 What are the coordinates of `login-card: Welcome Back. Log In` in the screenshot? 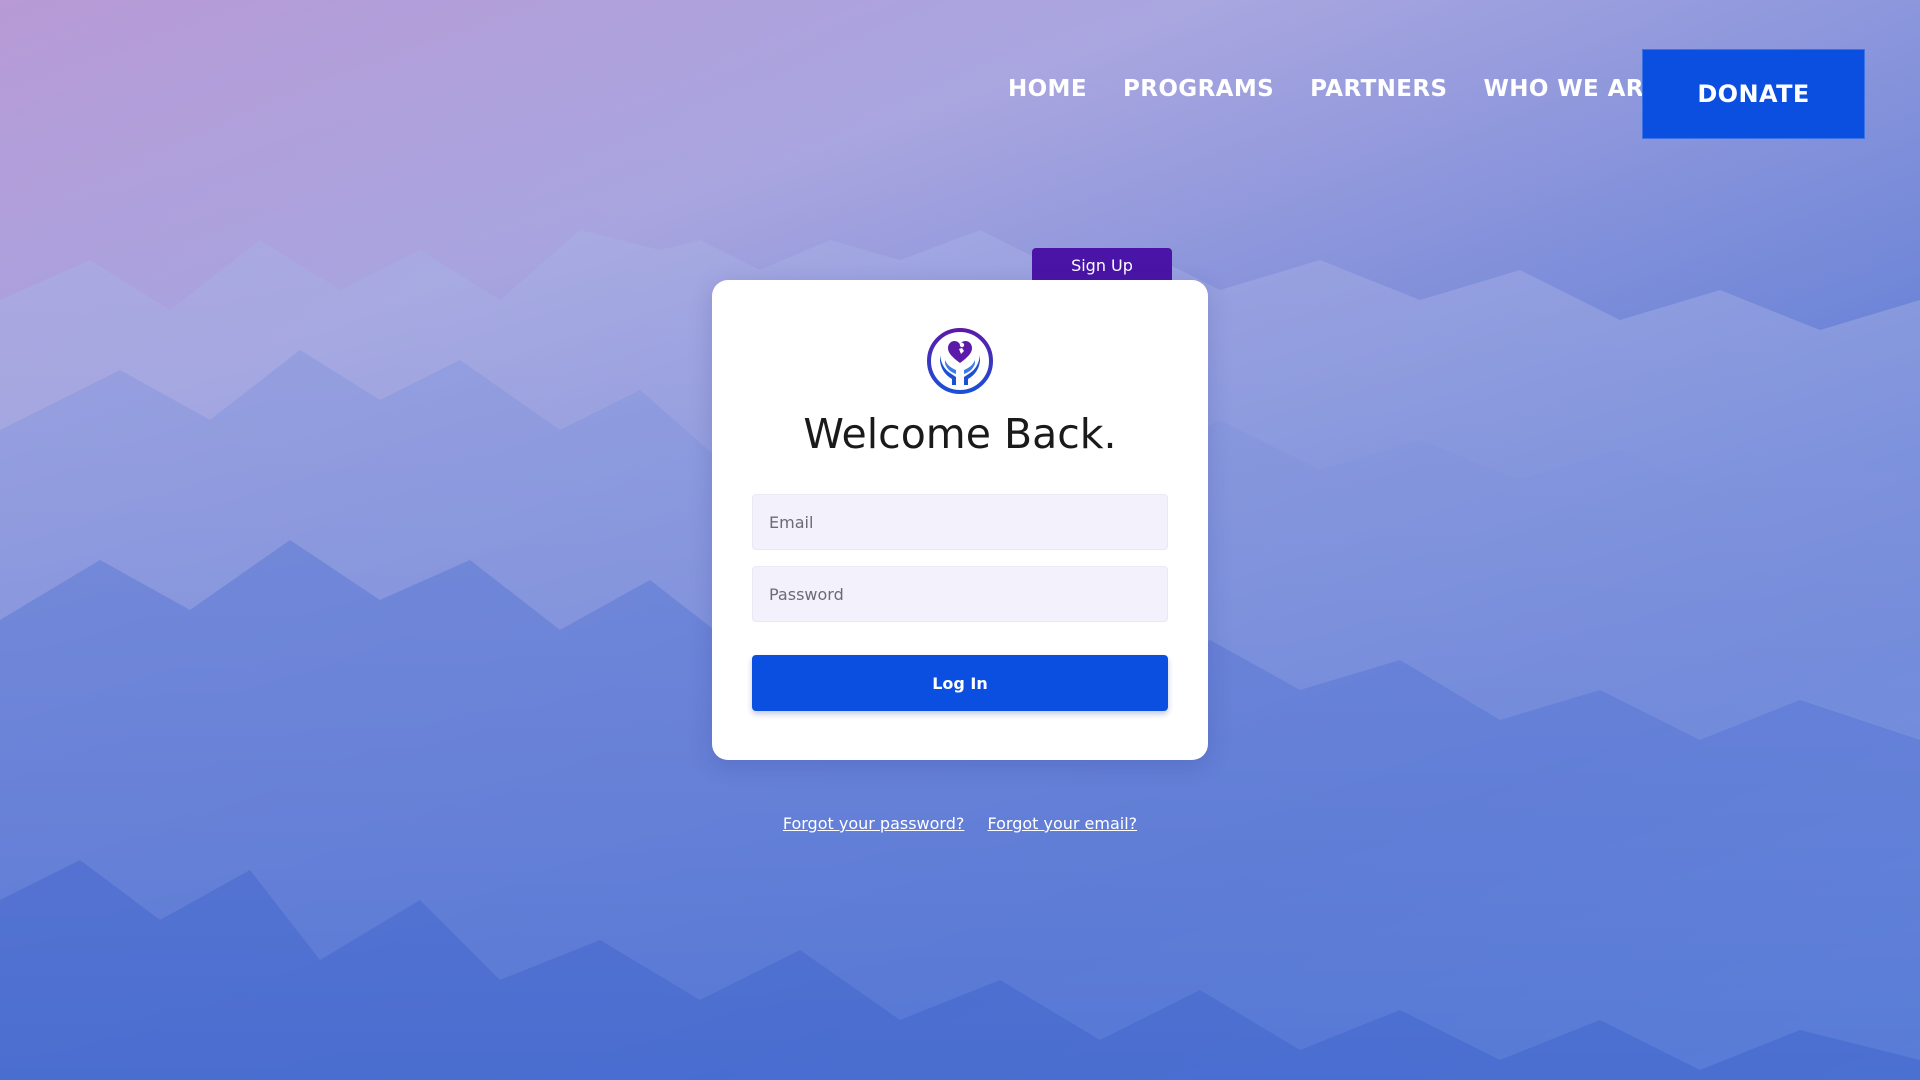 It's located at (960, 520).